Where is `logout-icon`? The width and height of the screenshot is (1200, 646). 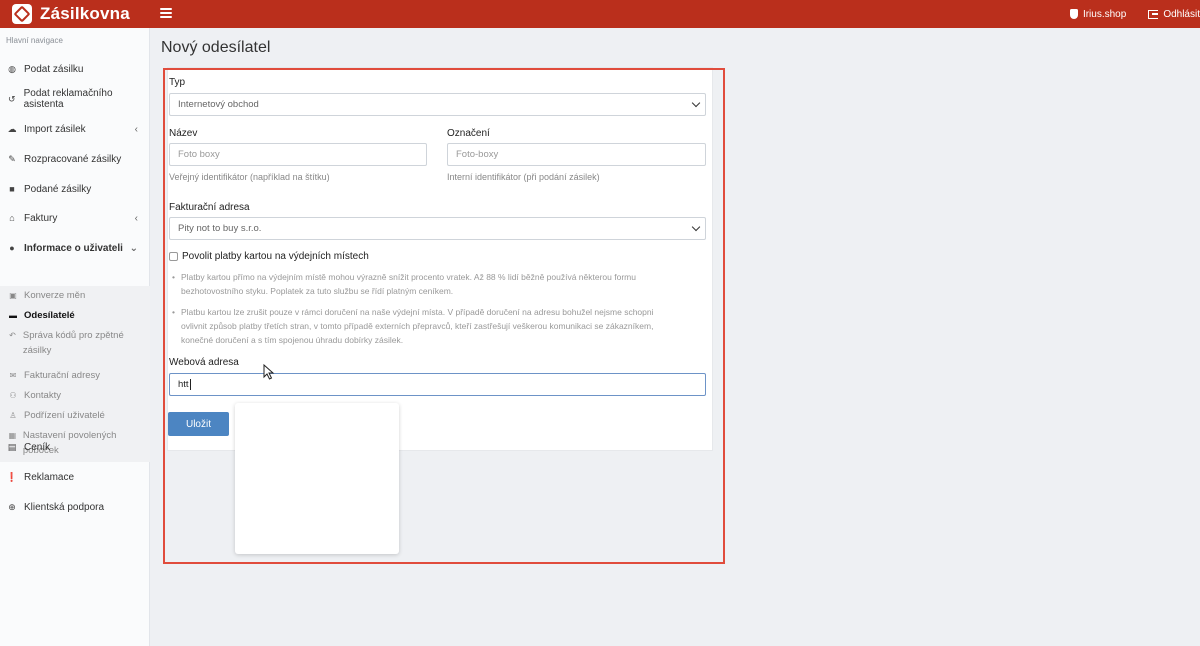
logout-icon is located at coordinates (1153, 14).